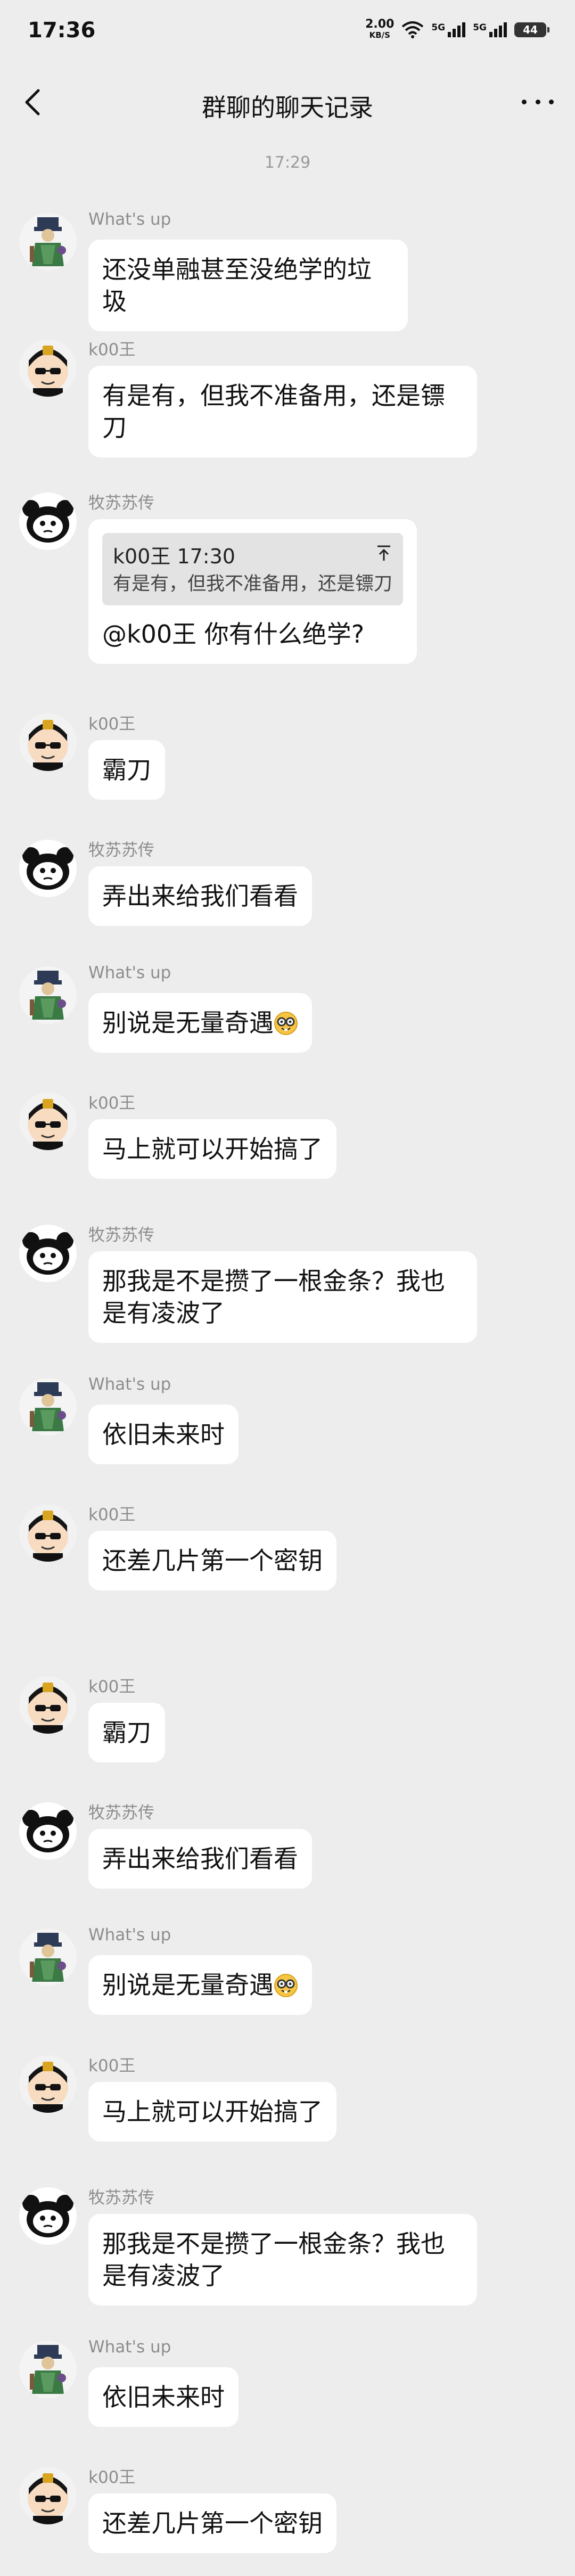  What do you see at coordinates (253, 569) in the screenshot?
I see `quoted-message: k00王 17:30 有是有，但我不准备用，还是镖刀` at bounding box center [253, 569].